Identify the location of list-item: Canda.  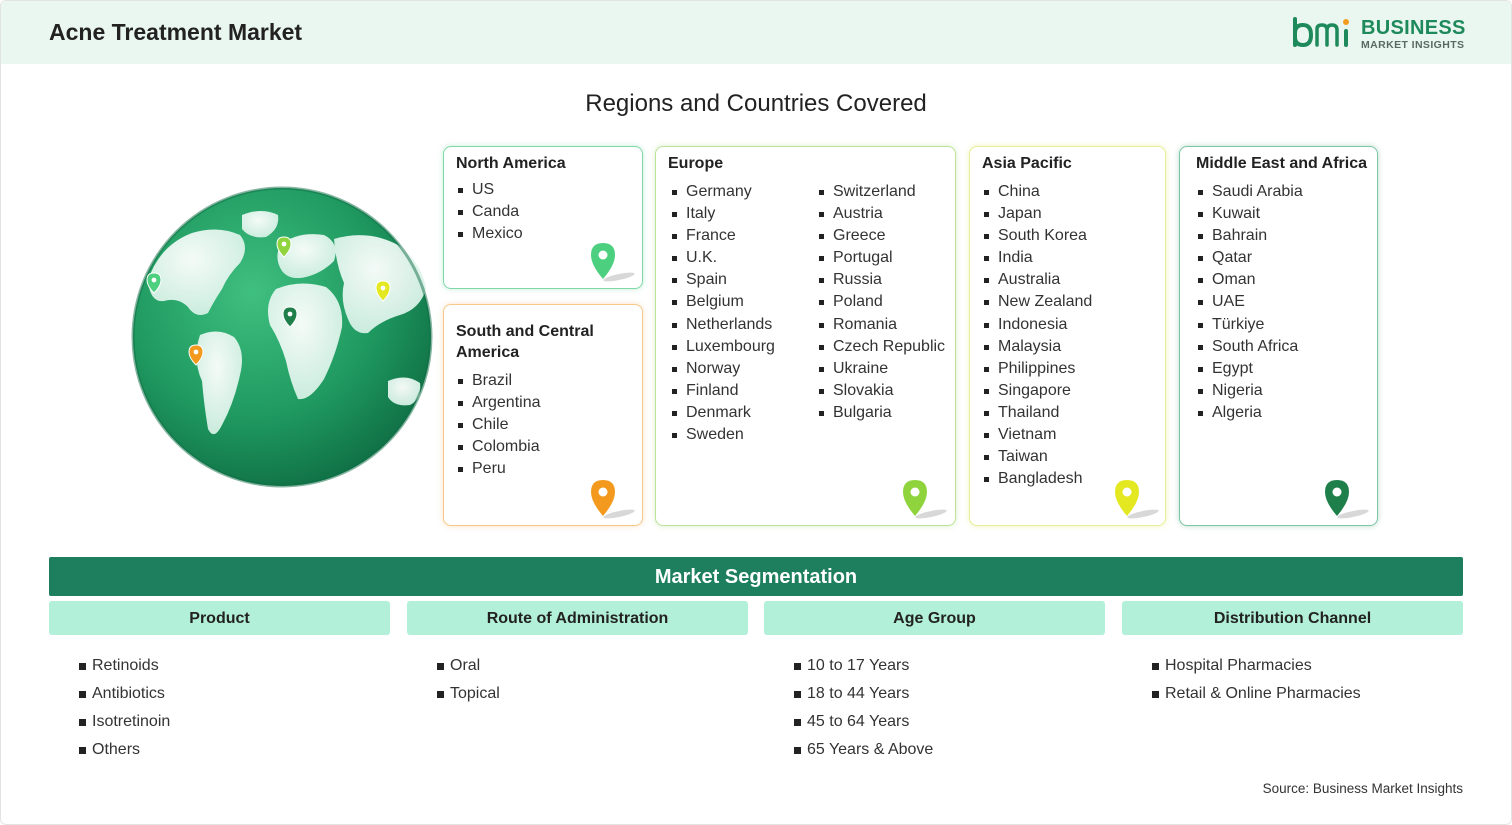
(489, 212).